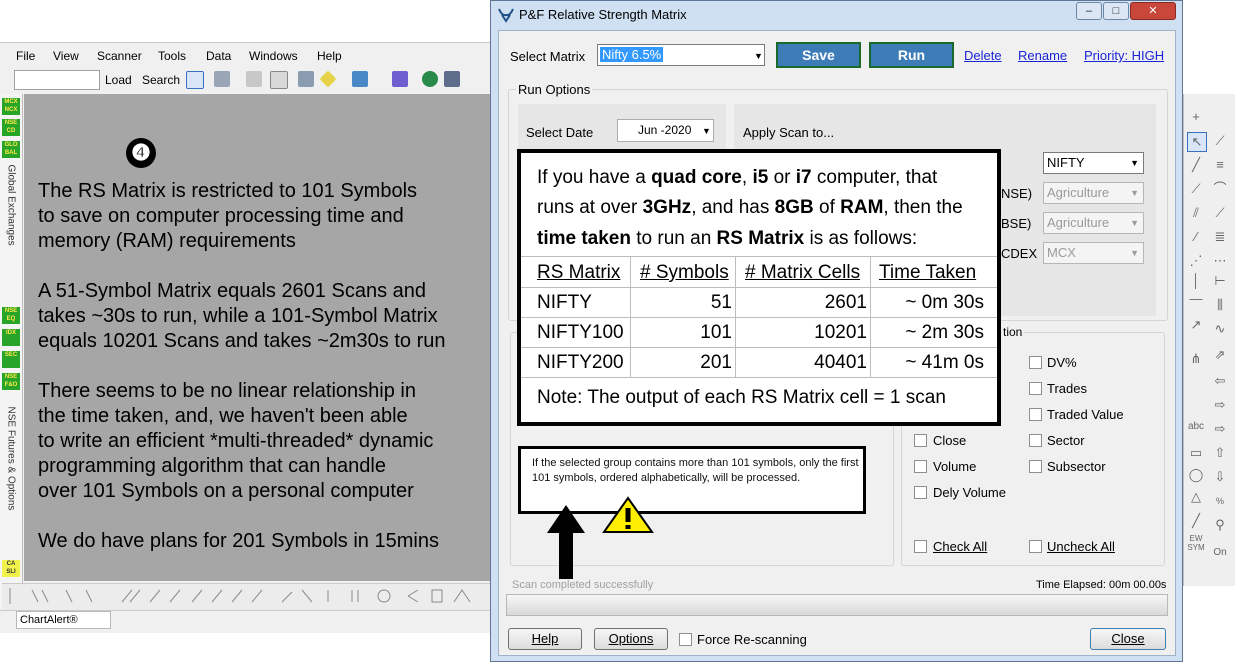 Image resolution: width=1235 pixels, height=663 pixels. Describe the element at coordinates (1196, 497) in the screenshot. I see `triangle-icon: △` at that location.